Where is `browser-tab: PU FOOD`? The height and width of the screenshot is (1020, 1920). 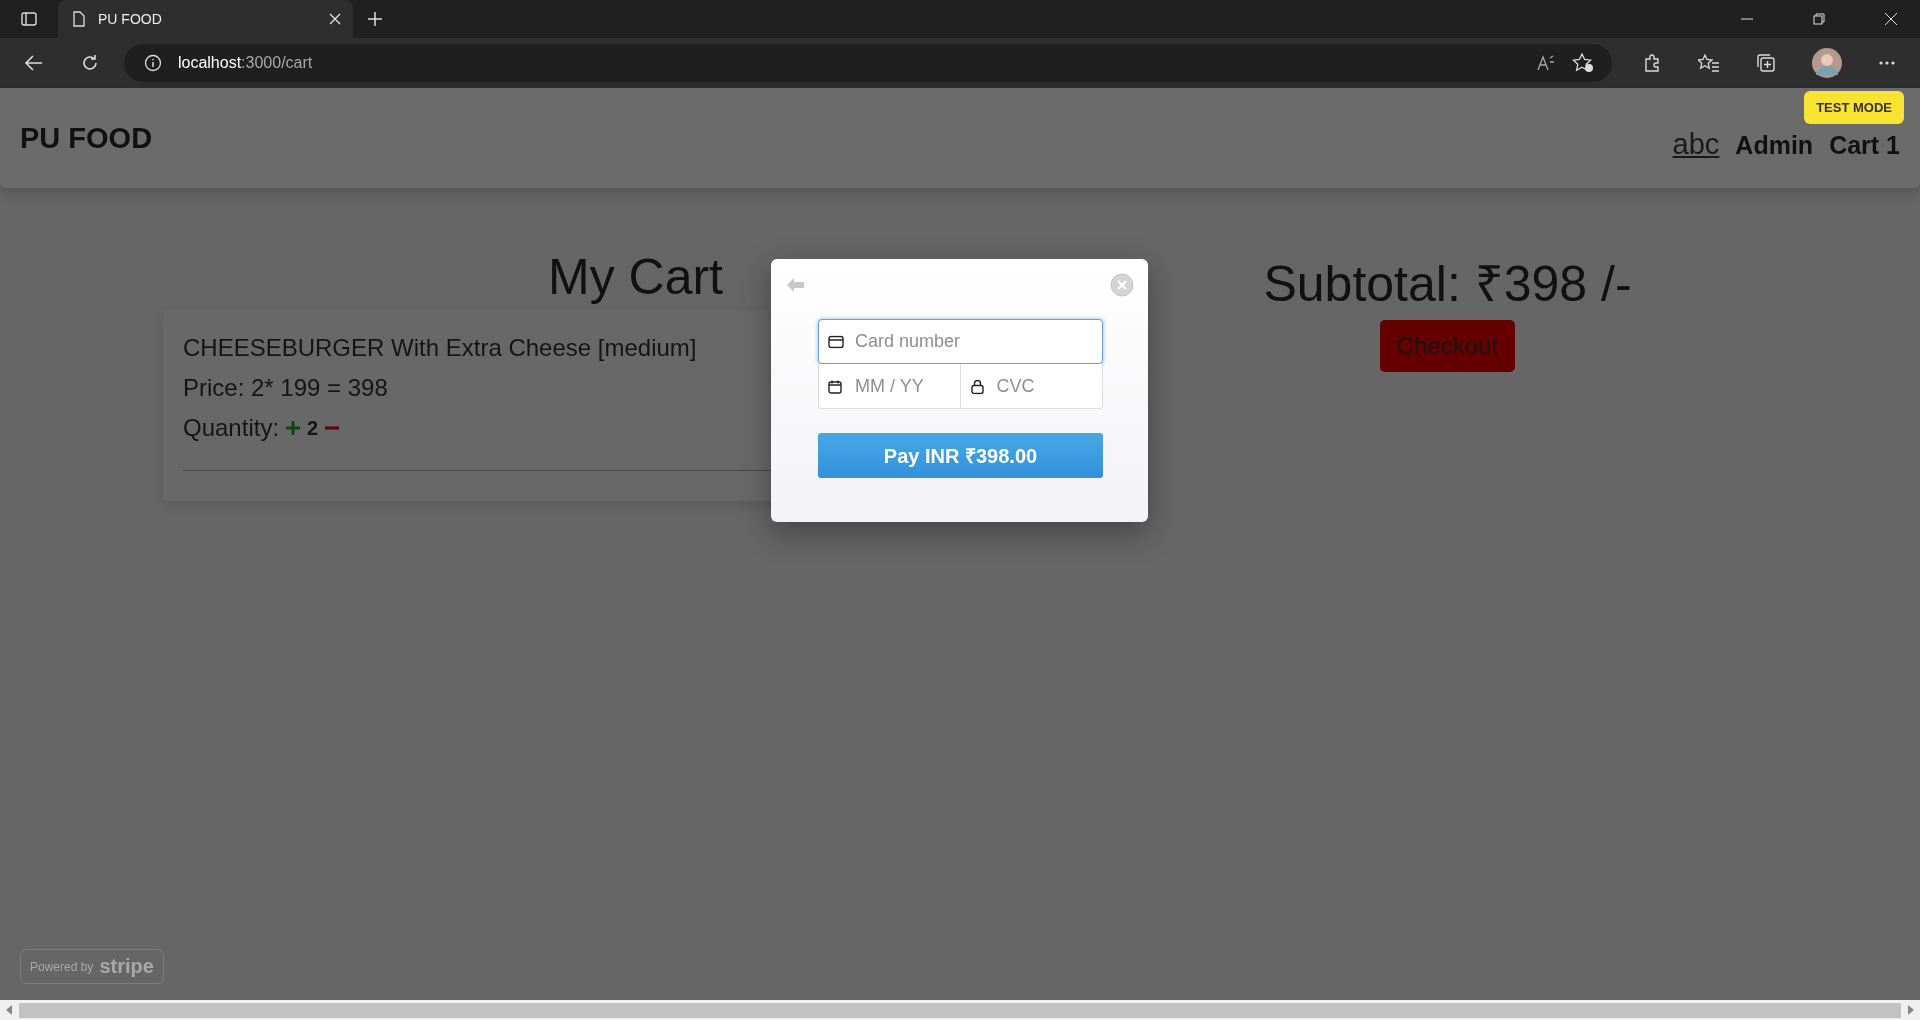 browser-tab: PU FOOD is located at coordinates (205, 19).